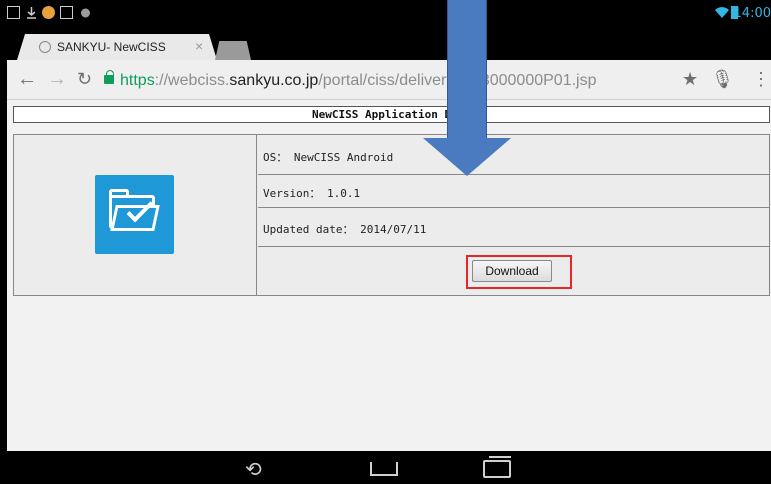 This screenshot has width=771, height=484. What do you see at coordinates (497, 467) in the screenshot?
I see `recent-apps-icon` at bounding box center [497, 467].